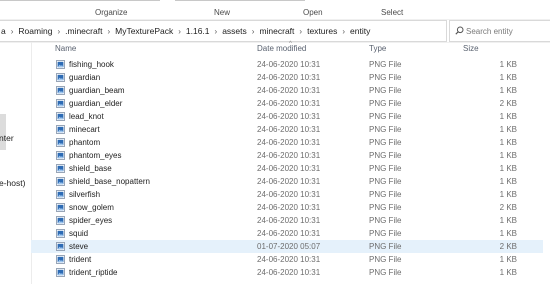 The width and height of the screenshot is (550, 284). I want to click on file-row: snow_golem 24-06-2020 10:31 PNG File 2 KB, so click(290, 207).